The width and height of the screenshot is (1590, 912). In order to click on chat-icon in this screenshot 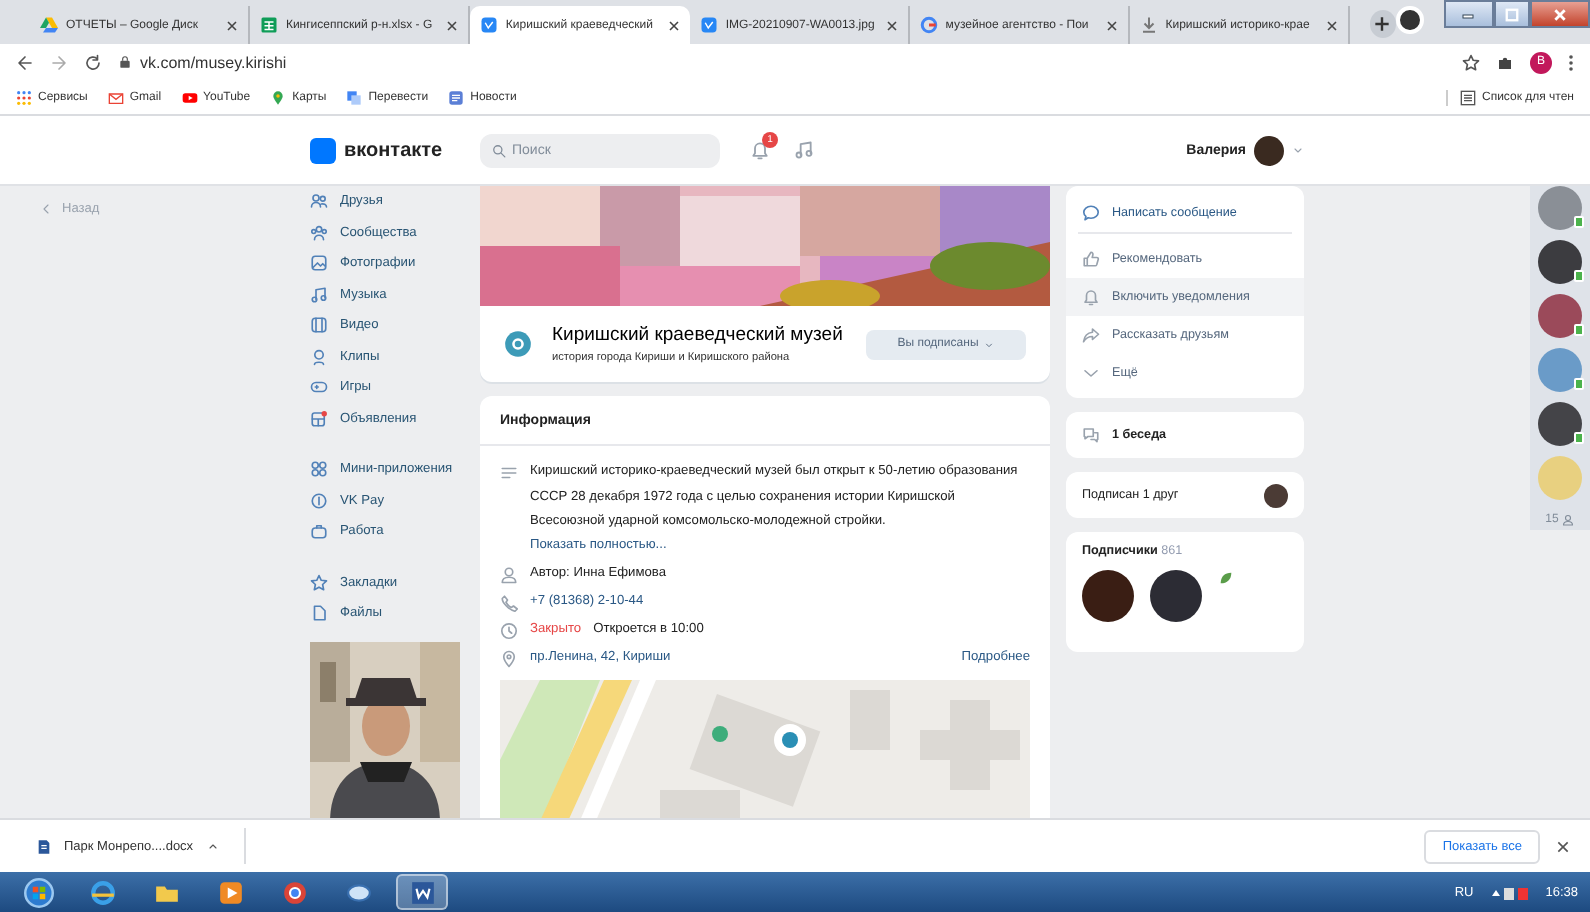, I will do `click(1091, 435)`.